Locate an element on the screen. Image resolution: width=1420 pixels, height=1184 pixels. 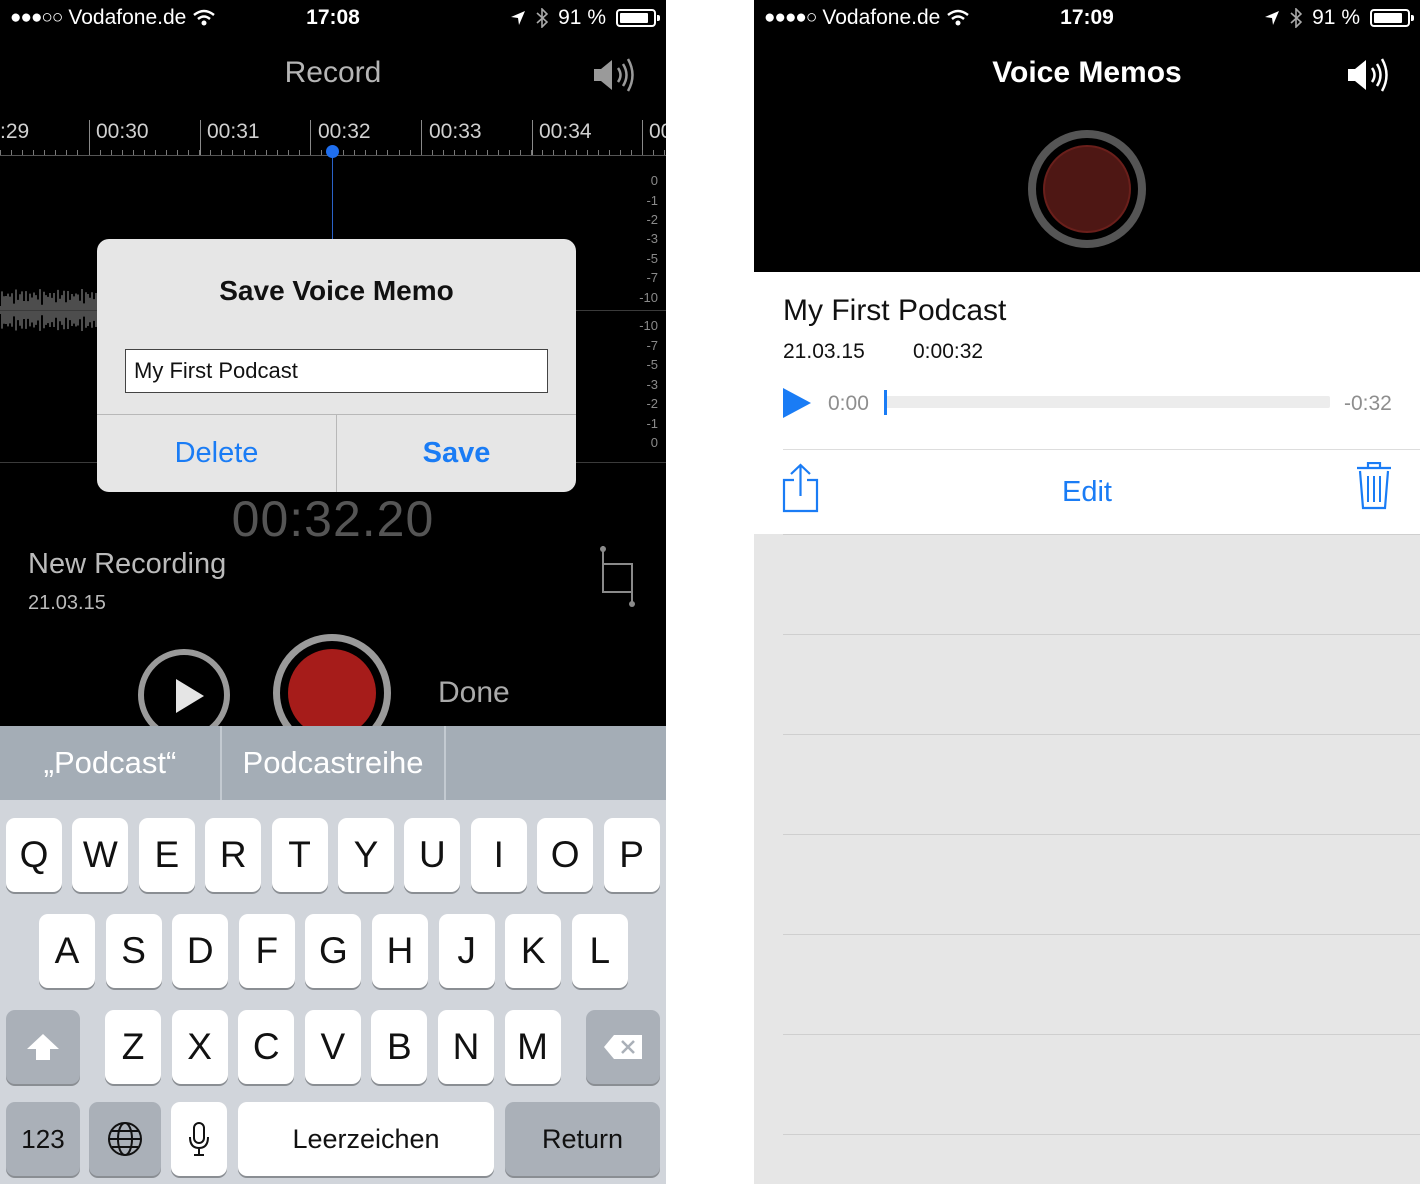
key-x: X is located at coordinates (199, 1047).